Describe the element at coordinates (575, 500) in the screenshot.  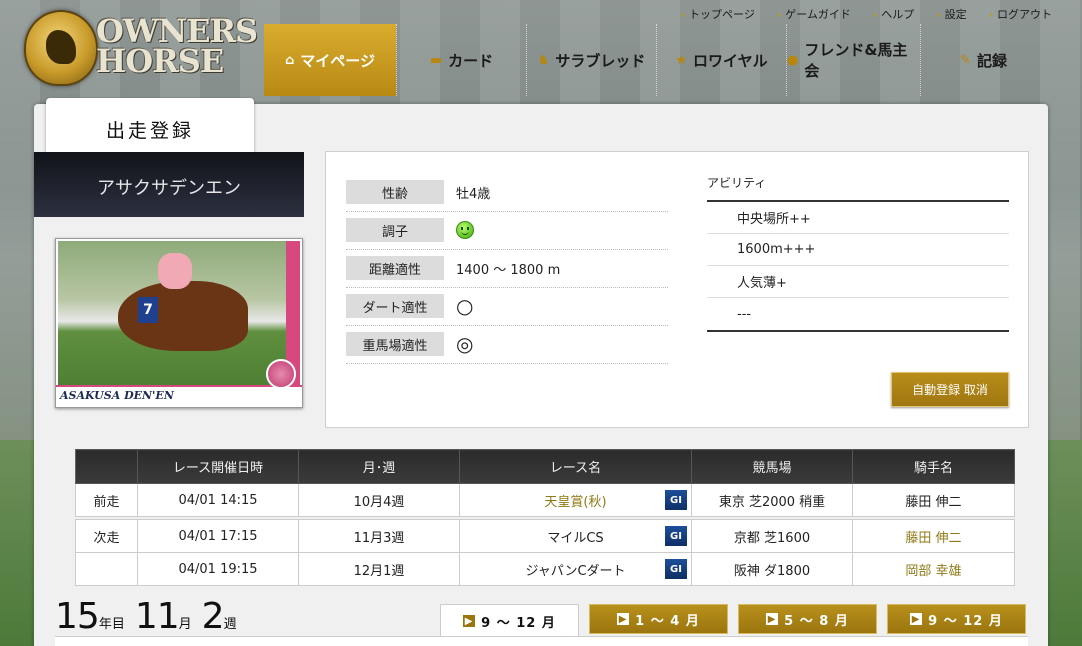
I see `race-name-cell: 天皇賞(秋) GI` at that location.